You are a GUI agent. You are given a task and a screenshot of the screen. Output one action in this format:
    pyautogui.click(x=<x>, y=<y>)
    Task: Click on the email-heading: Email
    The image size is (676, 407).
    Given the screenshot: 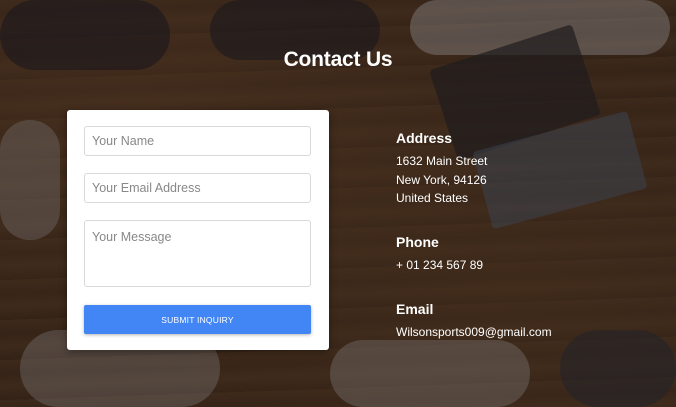 What is the action you would take?
    pyautogui.click(x=415, y=309)
    